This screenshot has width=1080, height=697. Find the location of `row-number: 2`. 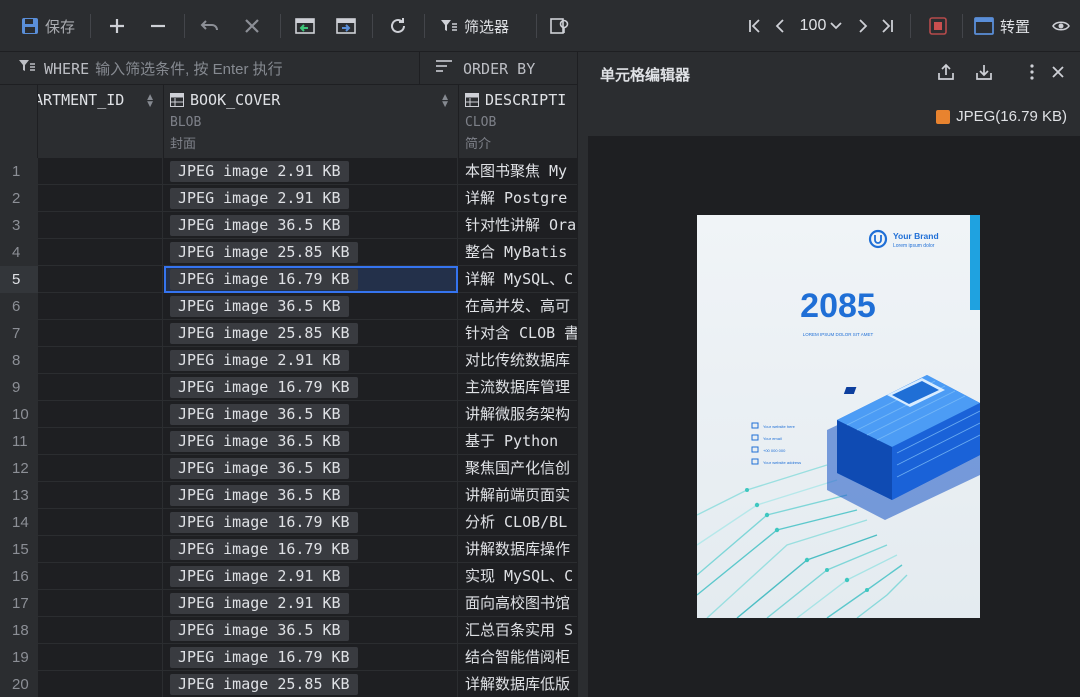

row-number: 2 is located at coordinates (19, 198).